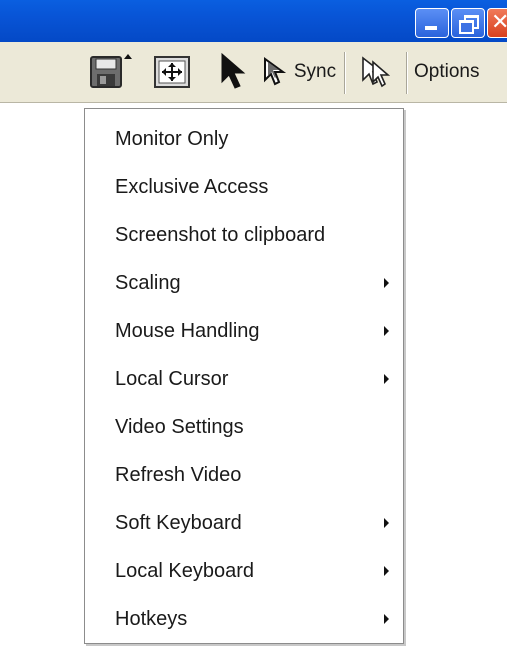 This screenshot has height=664, width=507. I want to click on fit-window-icon, so click(172, 72).